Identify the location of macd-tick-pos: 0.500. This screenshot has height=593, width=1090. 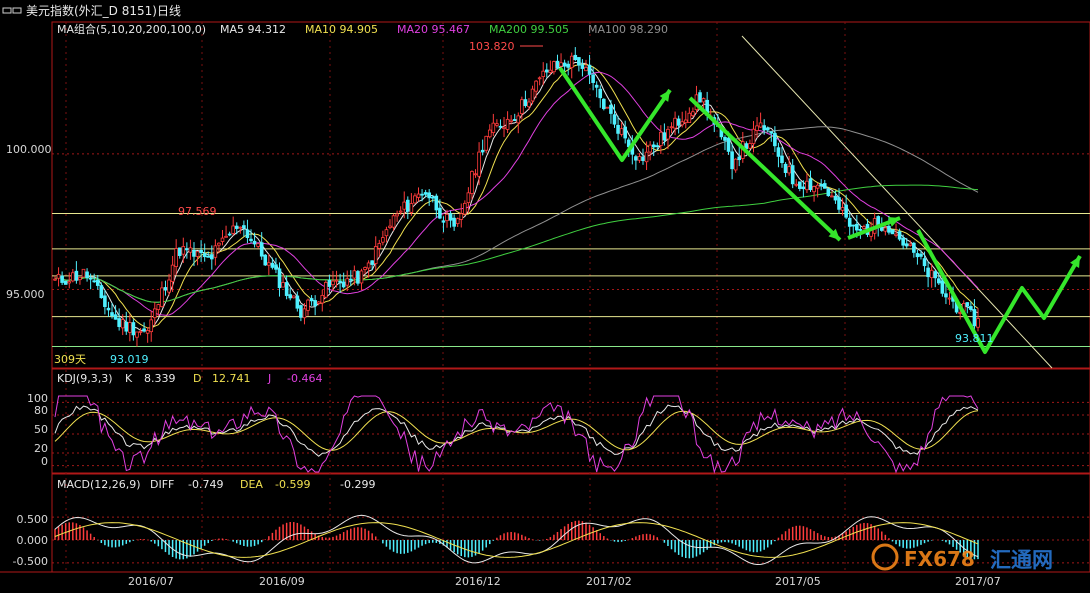
(33, 519).